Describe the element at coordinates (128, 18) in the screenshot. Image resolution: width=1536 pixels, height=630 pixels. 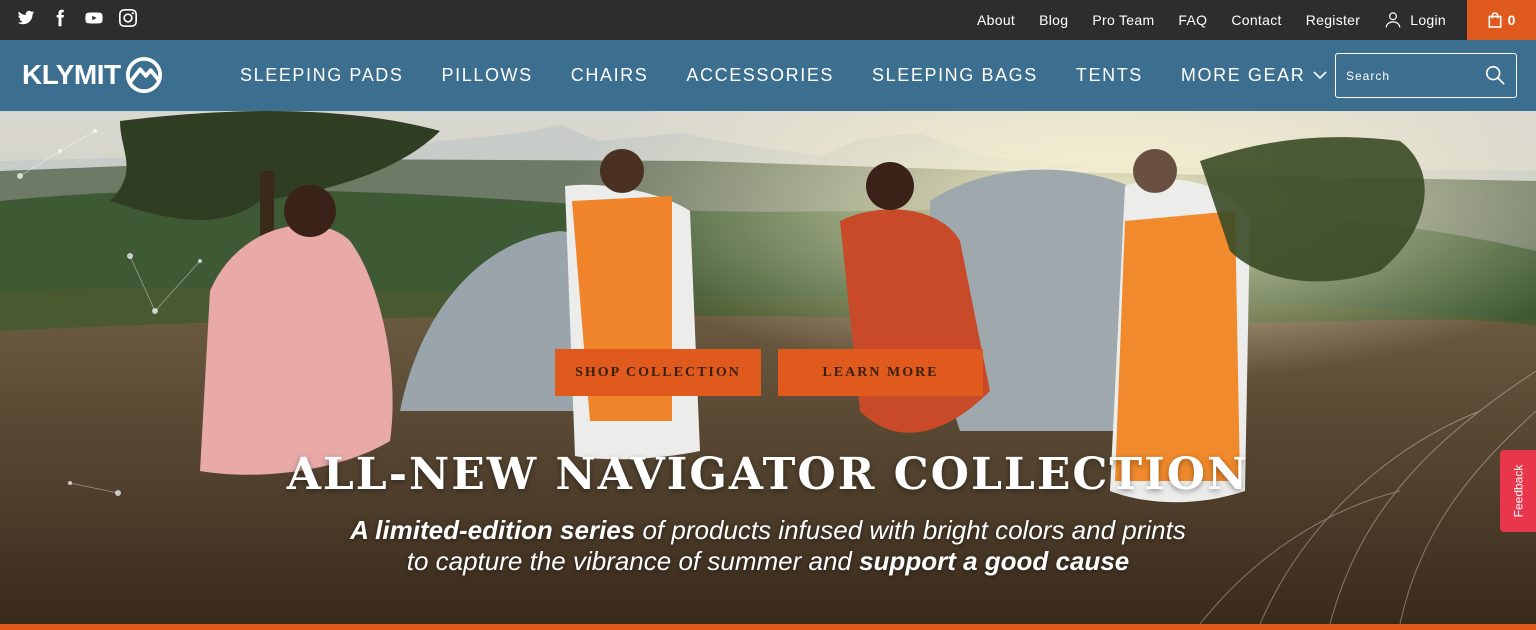
I see `instagram-icon` at that location.